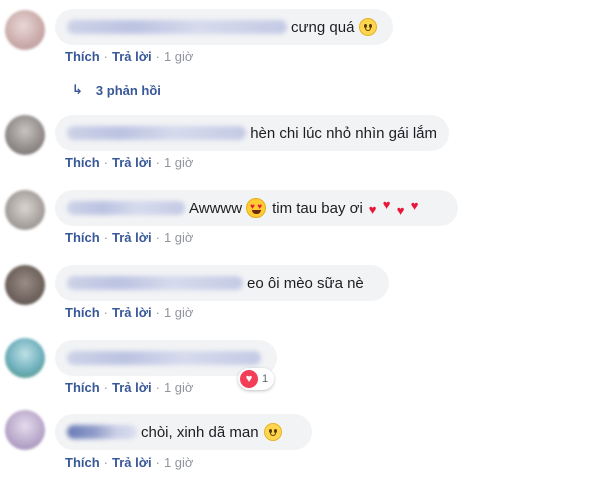  Describe the element at coordinates (265, 379) in the screenshot. I see `reaction-count: 1` at that location.